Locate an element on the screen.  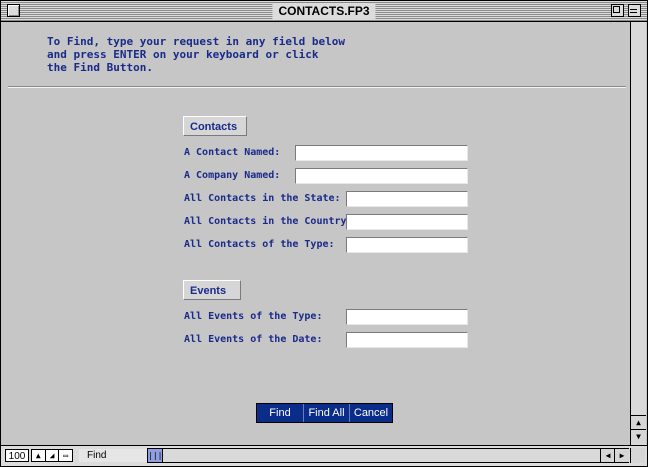
contact-named-label: A Contact Named: is located at coordinates (232, 152).